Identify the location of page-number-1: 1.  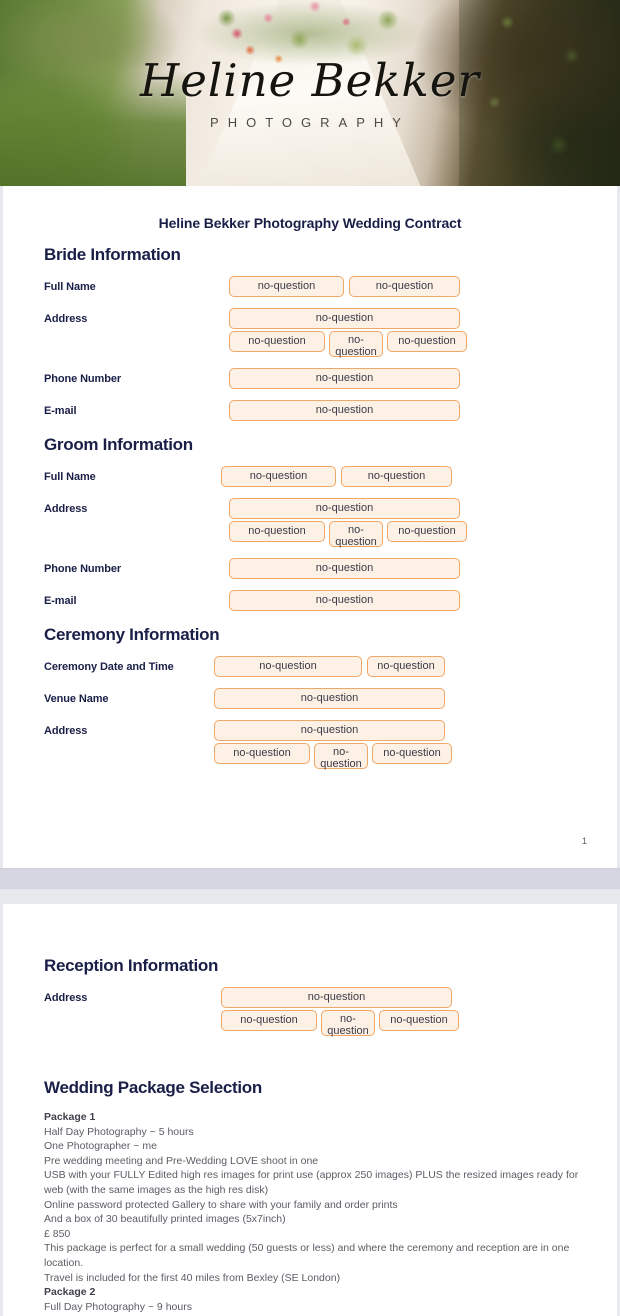
(584, 841).